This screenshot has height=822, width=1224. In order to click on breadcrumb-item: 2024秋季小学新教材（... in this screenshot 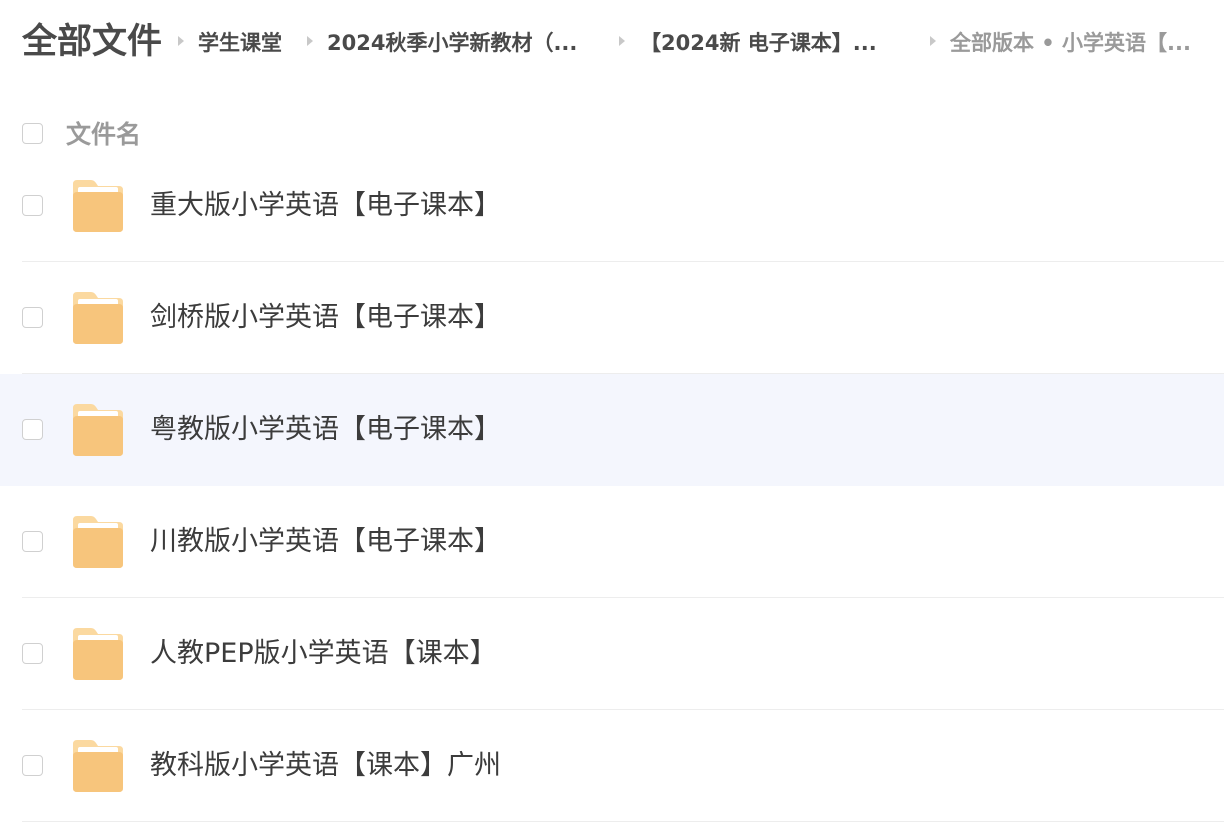, I will do `click(452, 43)`.